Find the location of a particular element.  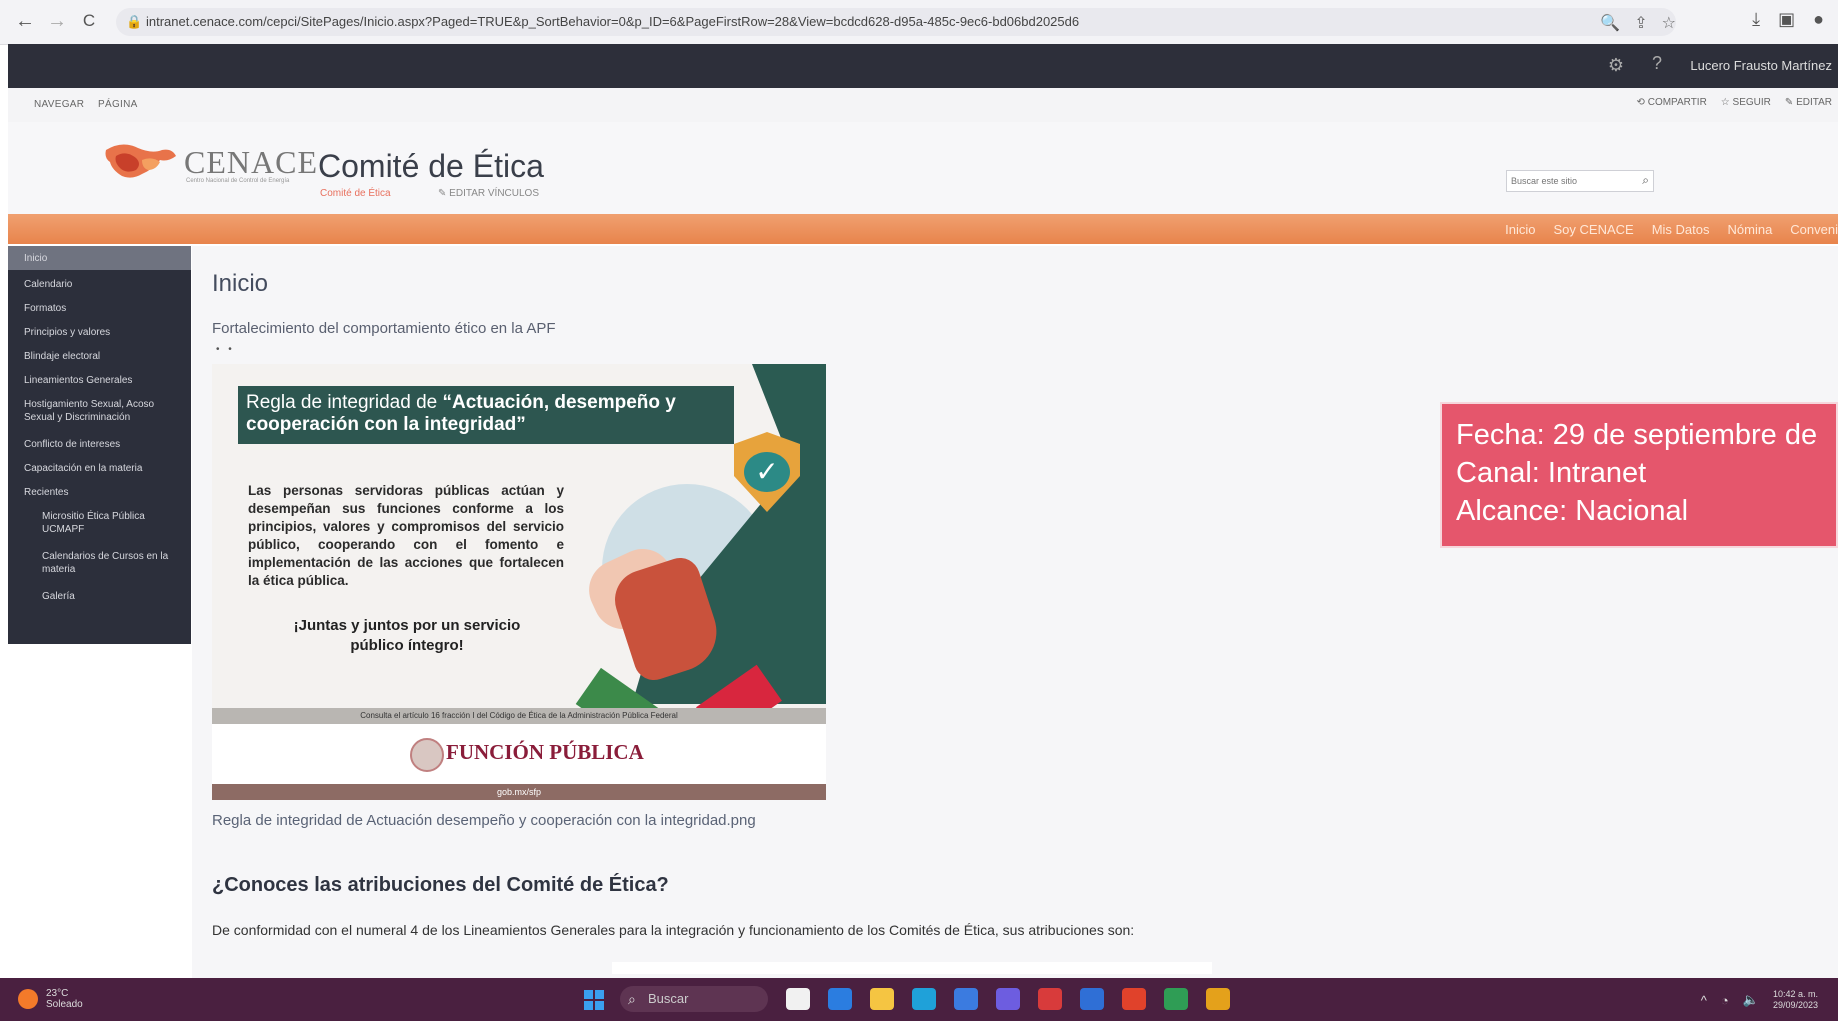

share-icon: ⇪ is located at coordinates (1640, 23).